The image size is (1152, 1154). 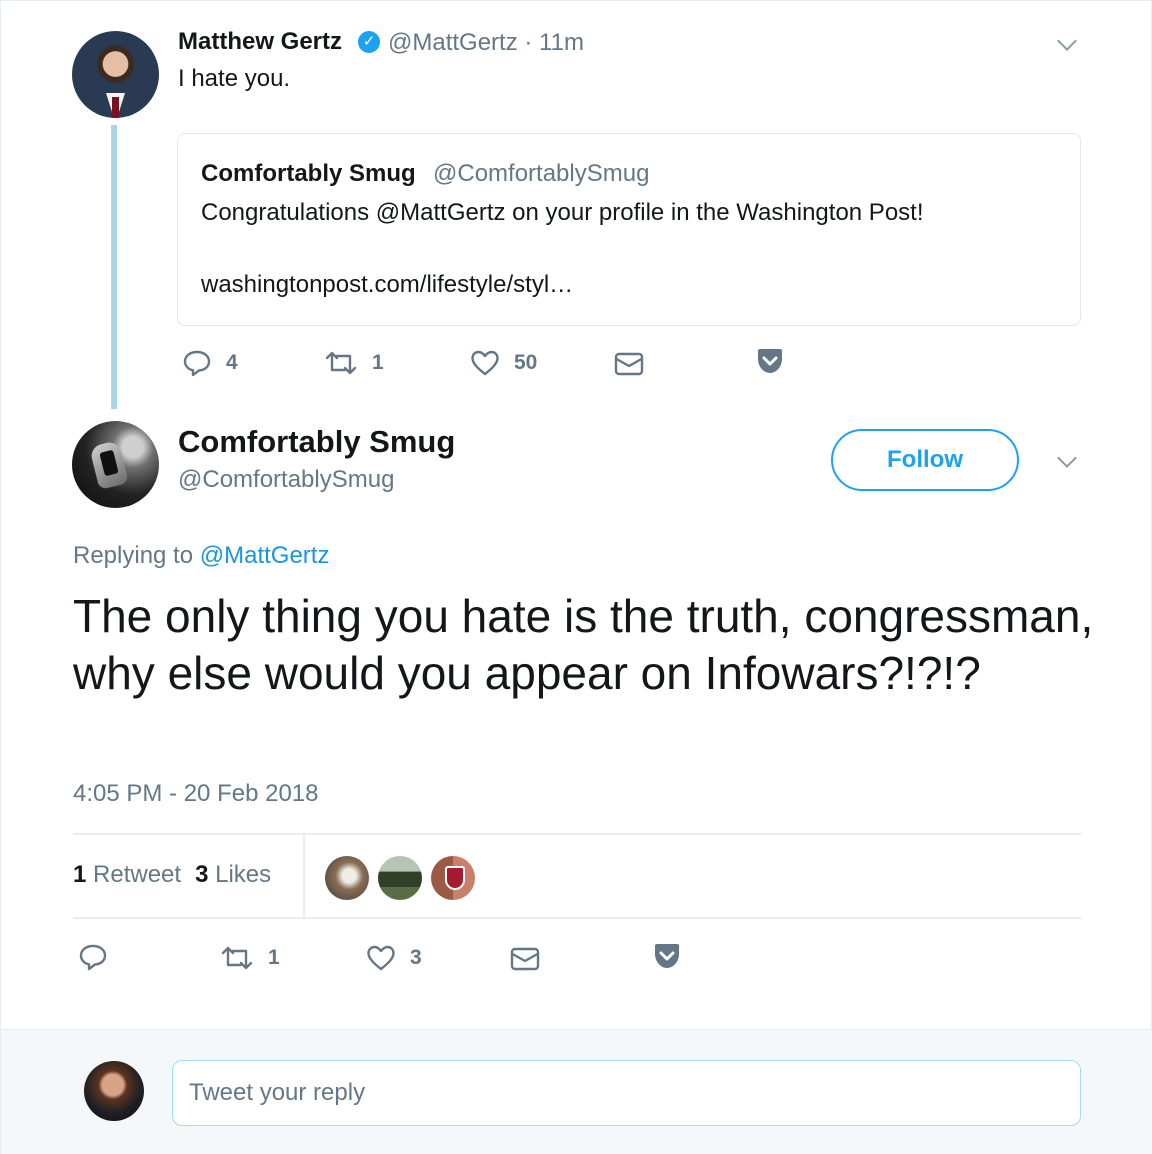 What do you see at coordinates (265, 555) in the screenshot?
I see `replying-to-mention: @MattGertz` at bounding box center [265, 555].